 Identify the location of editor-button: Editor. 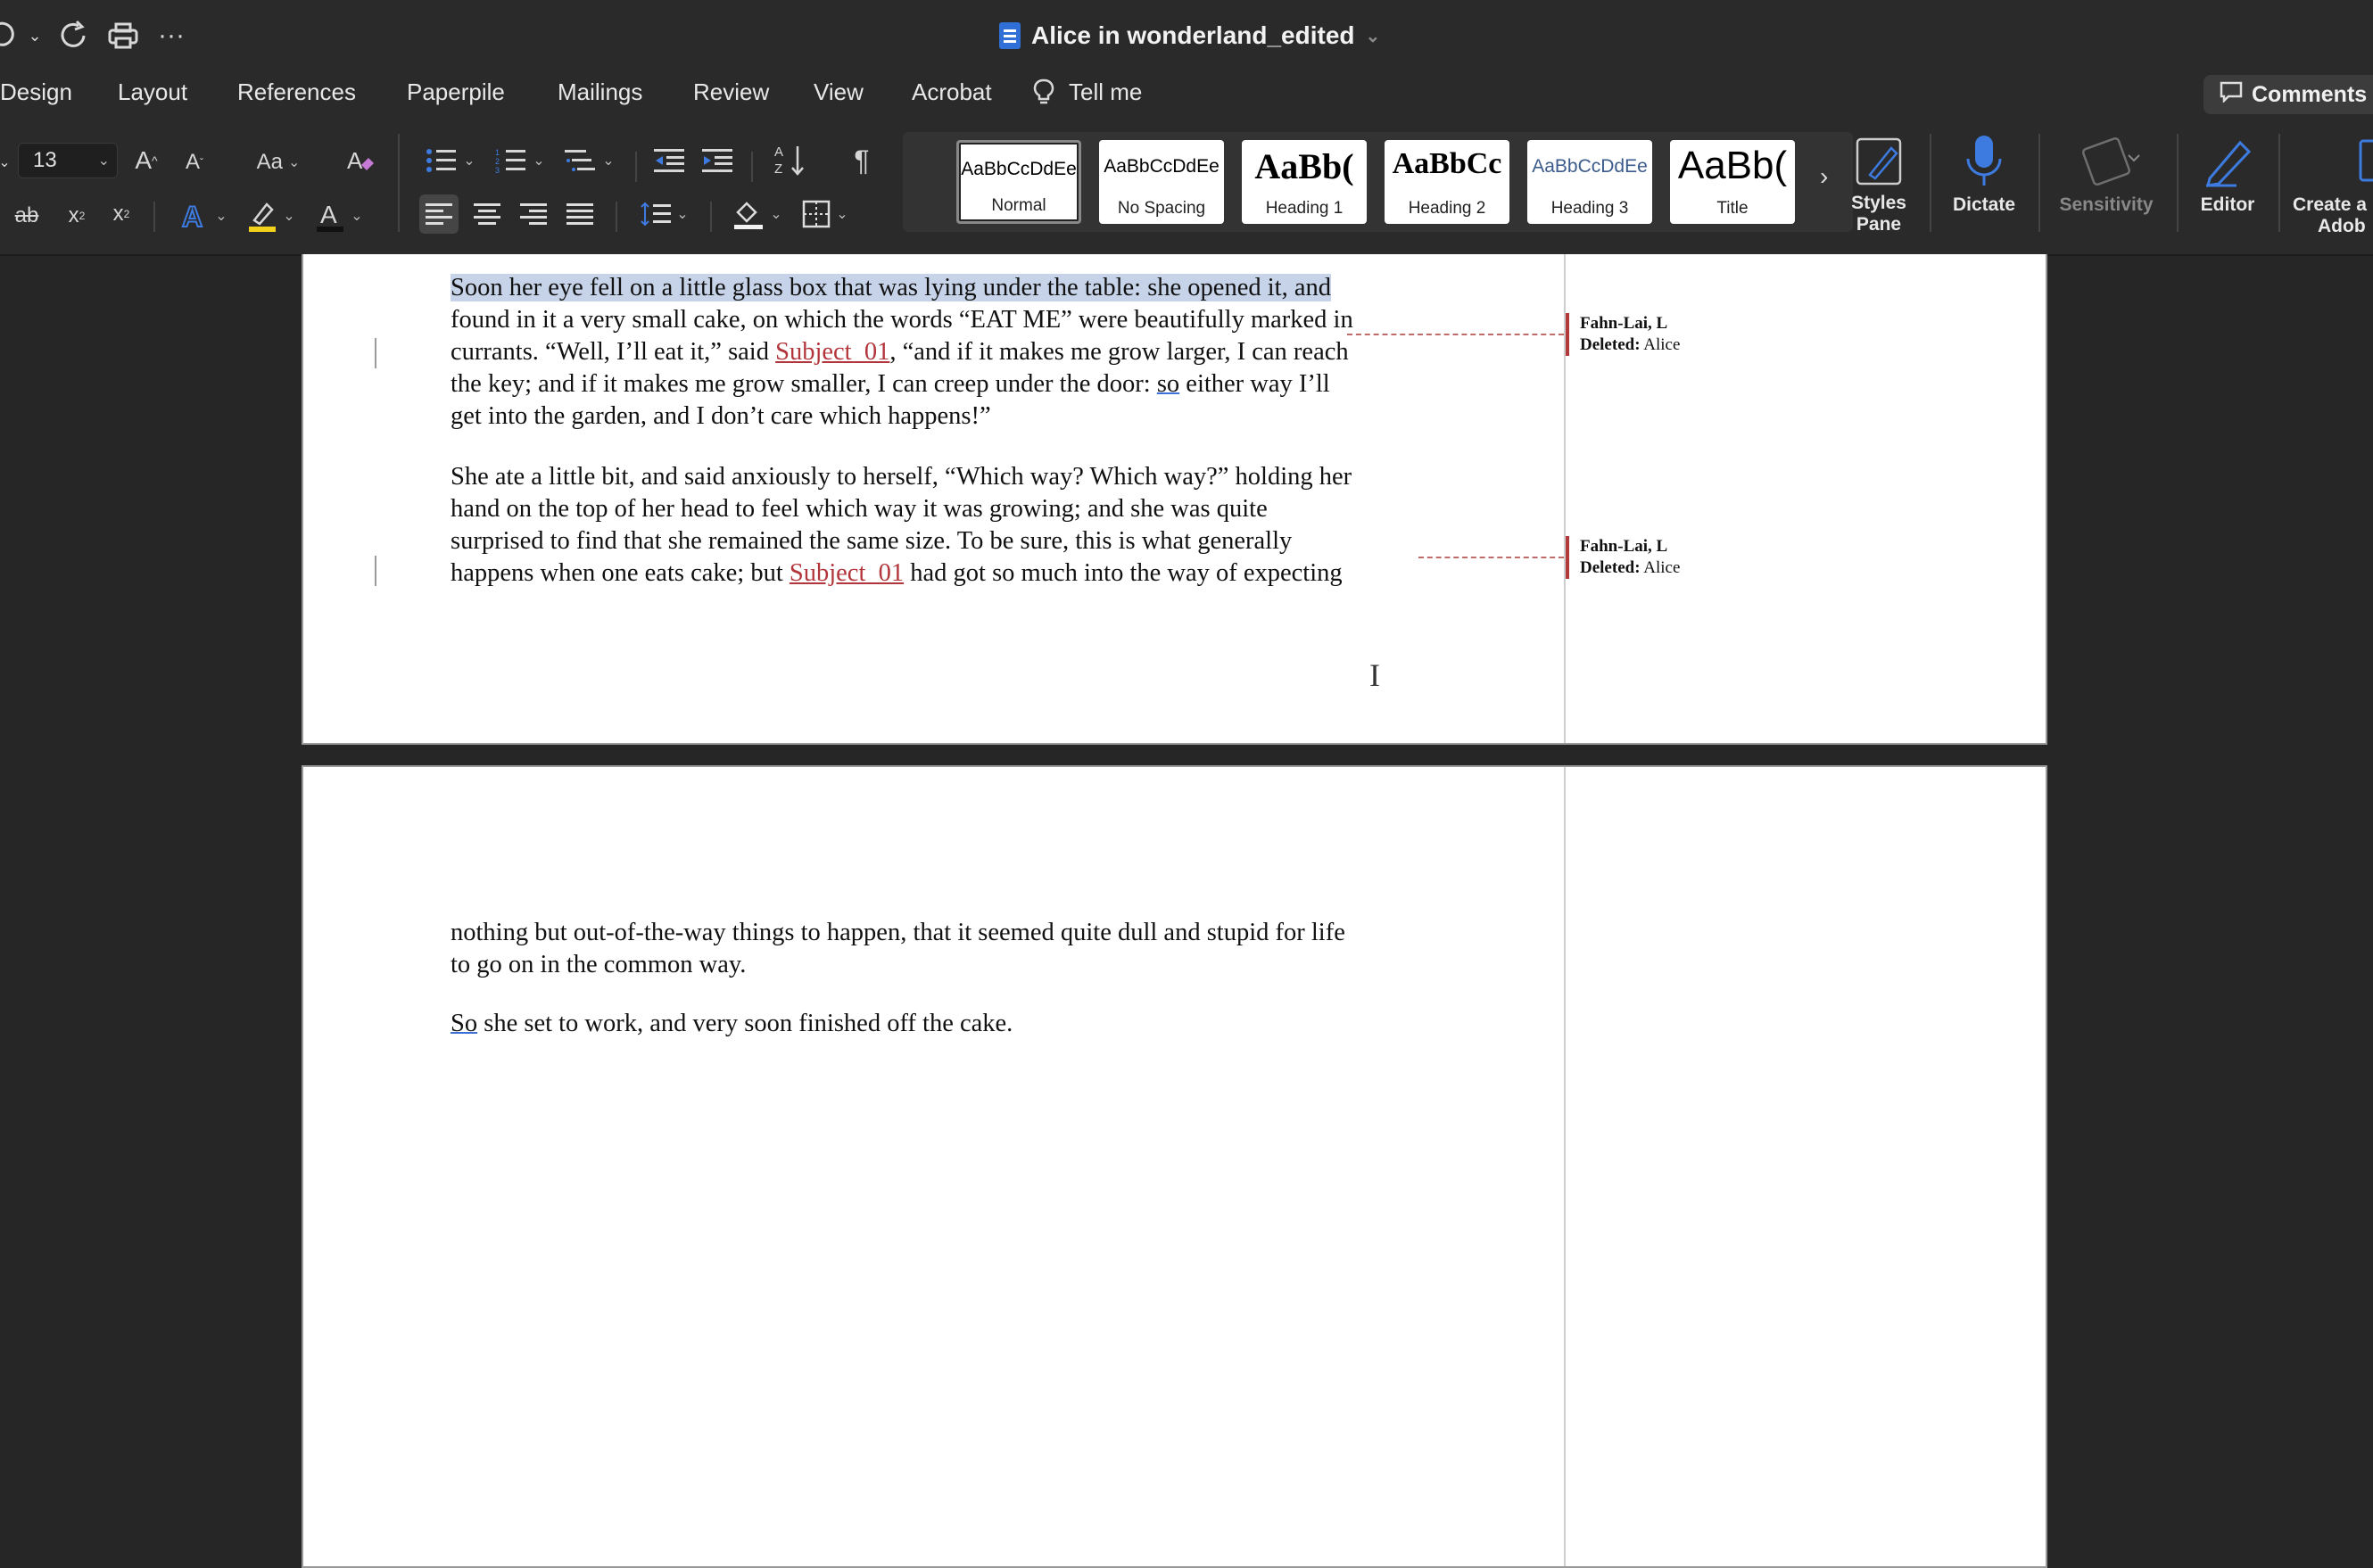
(2227, 175).